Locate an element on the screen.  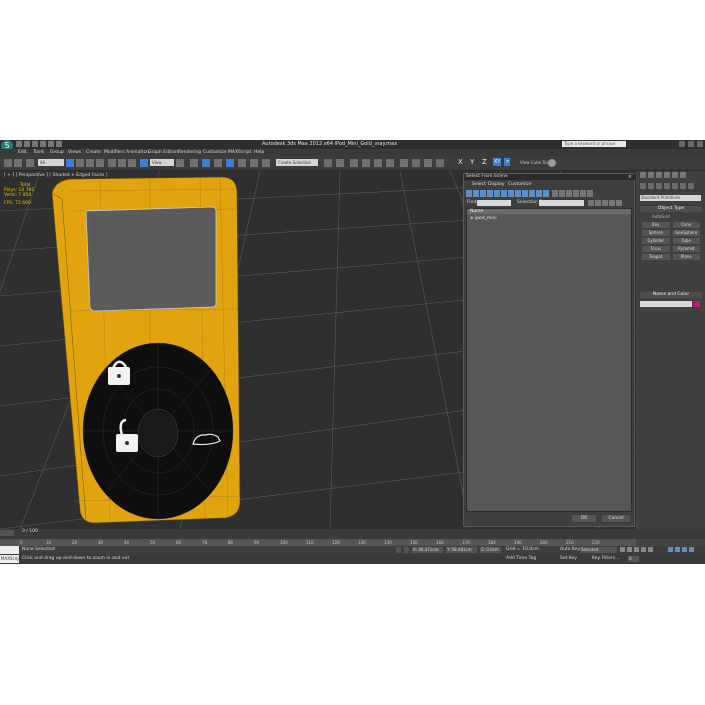
schematic-view-icon is located at coordinates (390, 163).